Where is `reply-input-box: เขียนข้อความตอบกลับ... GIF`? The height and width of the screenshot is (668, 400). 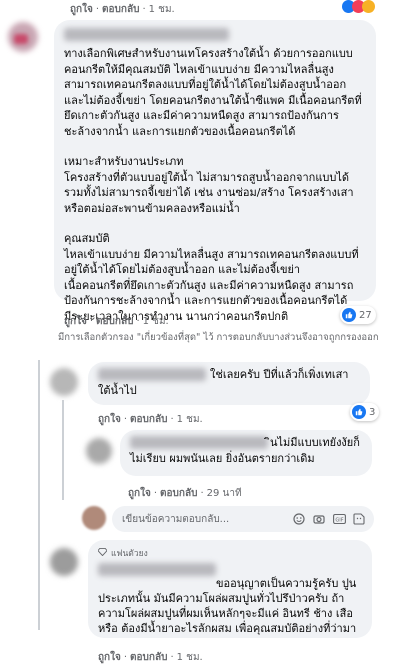
reply-input-box: เขียนข้อความตอบกลับ... GIF is located at coordinates (243, 519).